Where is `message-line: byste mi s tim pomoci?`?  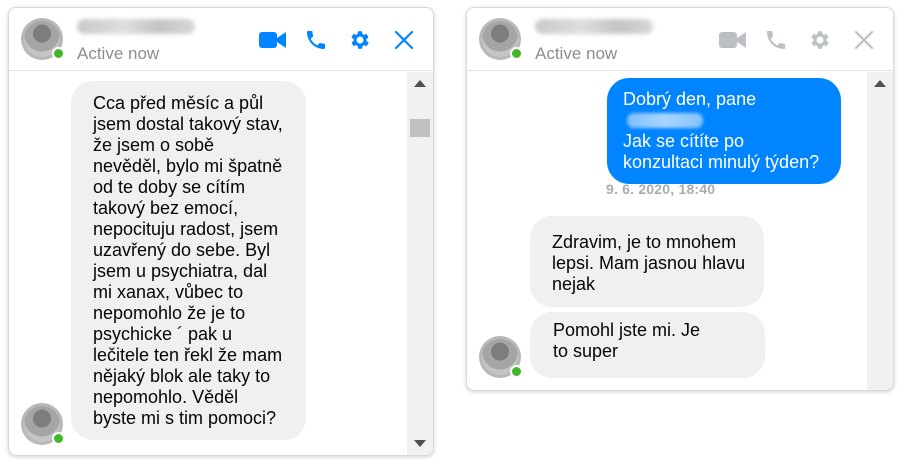 message-line: byste mi s tim pomoci? is located at coordinates (185, 418).